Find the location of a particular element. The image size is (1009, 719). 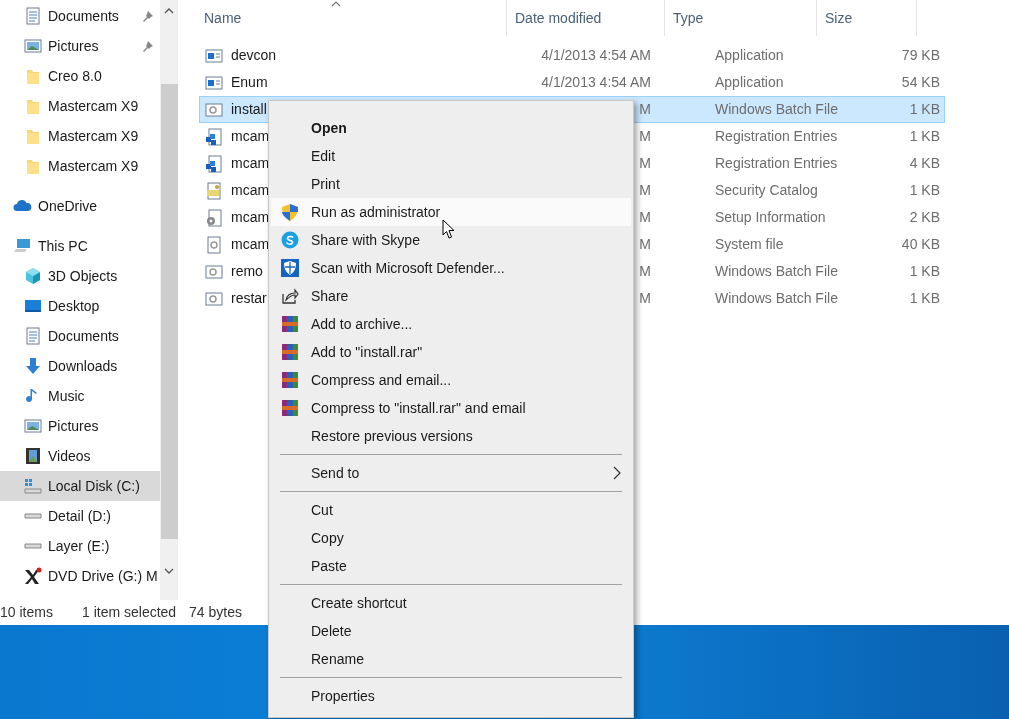

type-cell: Setup Information is located at coordinates (770, 217).